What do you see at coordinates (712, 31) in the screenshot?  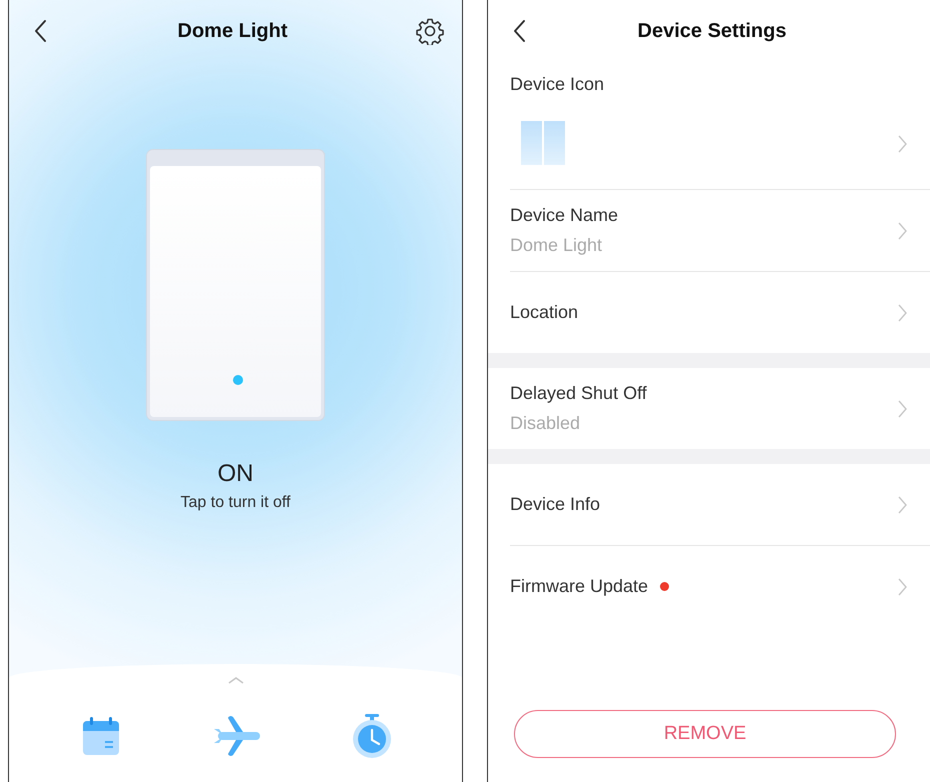 I see `screen-title: Device Settings` at bounding box center [712, 31].